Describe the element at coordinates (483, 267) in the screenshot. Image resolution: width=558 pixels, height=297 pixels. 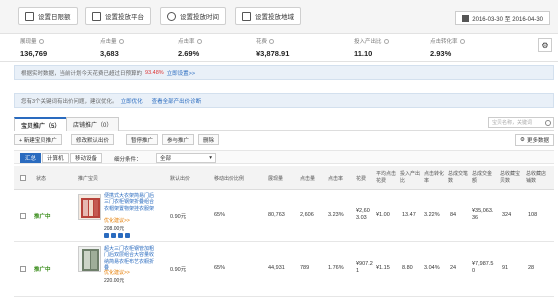
I see `gmv: ¥7,987.50` at that location.